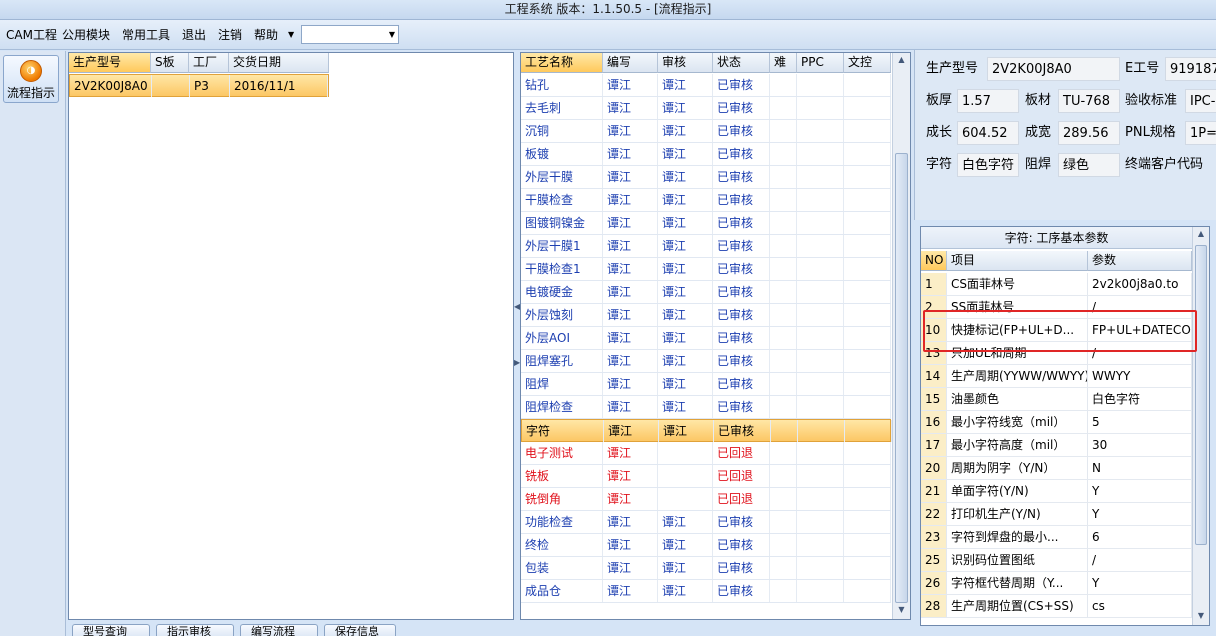 The image size is (1216, 636). What do you see at coordinates (867, 63) in the screenshot?
I see `col-header-doc-control: 文控` at bounding box center [867, 63].